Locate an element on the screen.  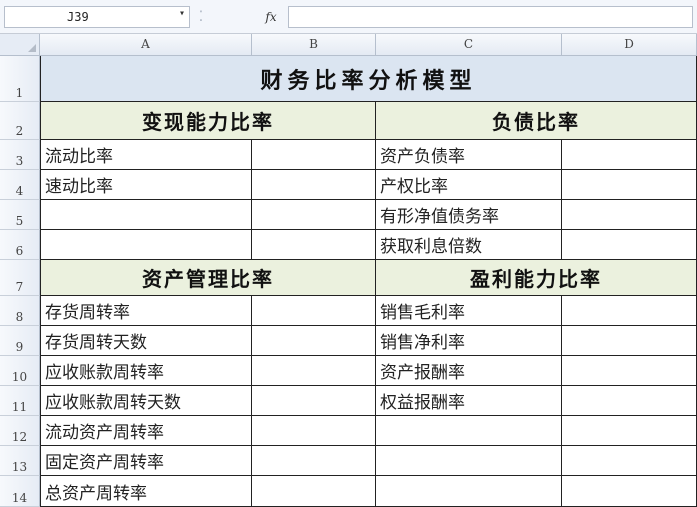
cell-d9 is located at coordinates (629, 341).